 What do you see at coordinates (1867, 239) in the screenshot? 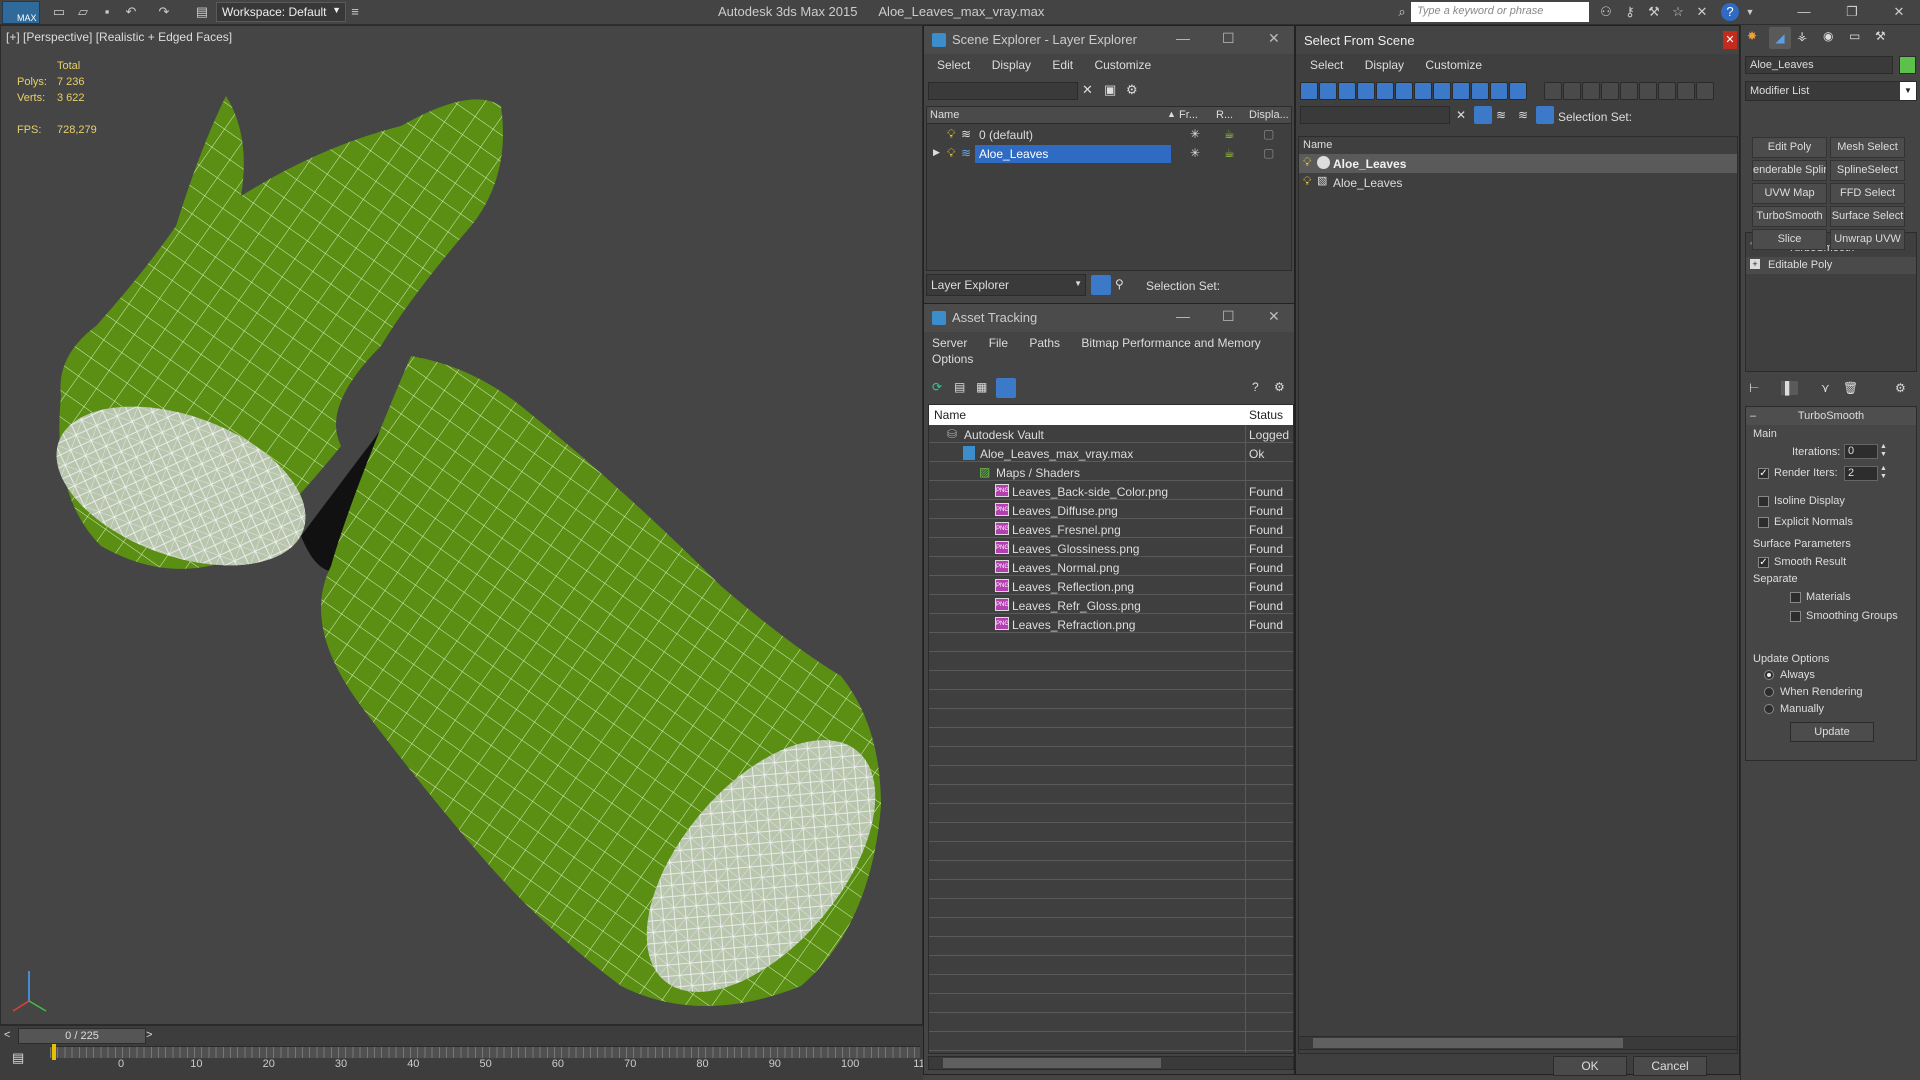
I see `modifier-set-button: Unwrap UVW` at bounding box center [1867, 239].